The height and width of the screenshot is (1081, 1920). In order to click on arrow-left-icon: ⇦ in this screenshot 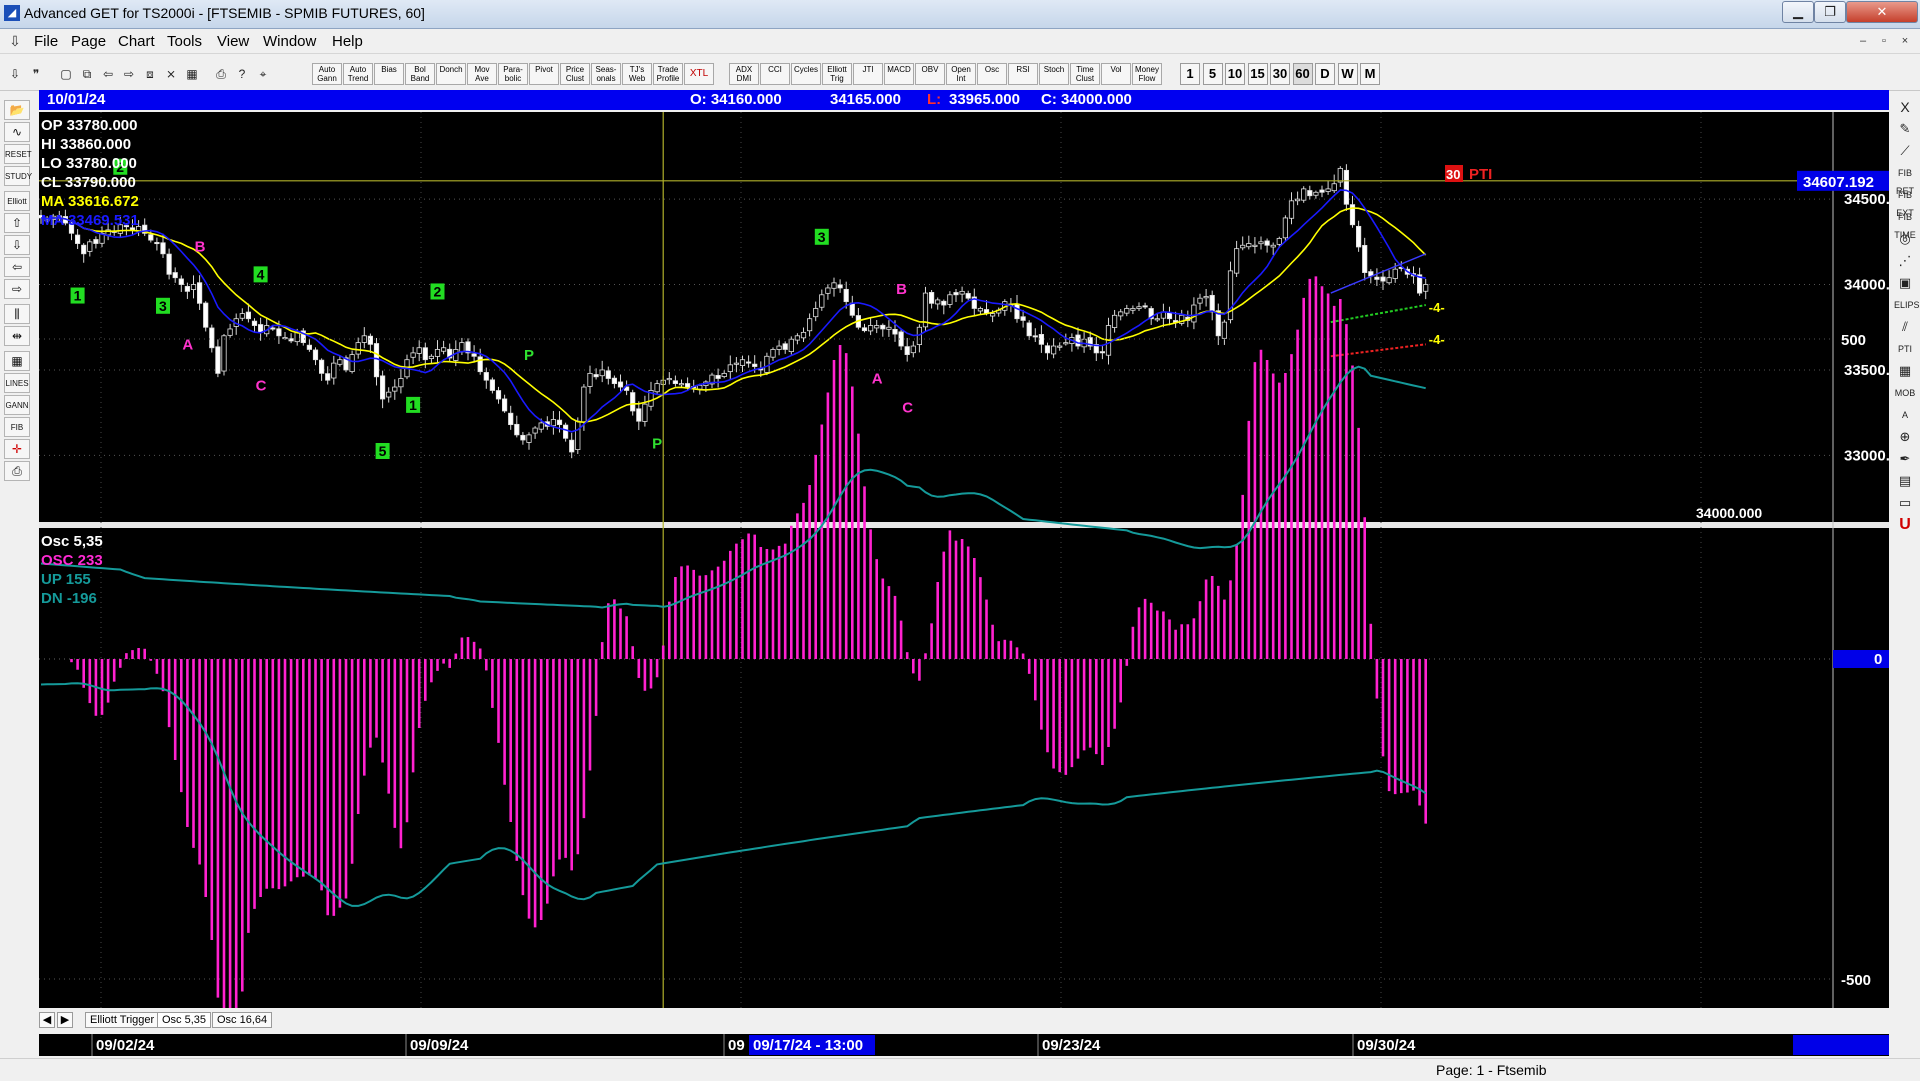, I will do `click(17, 267)`.